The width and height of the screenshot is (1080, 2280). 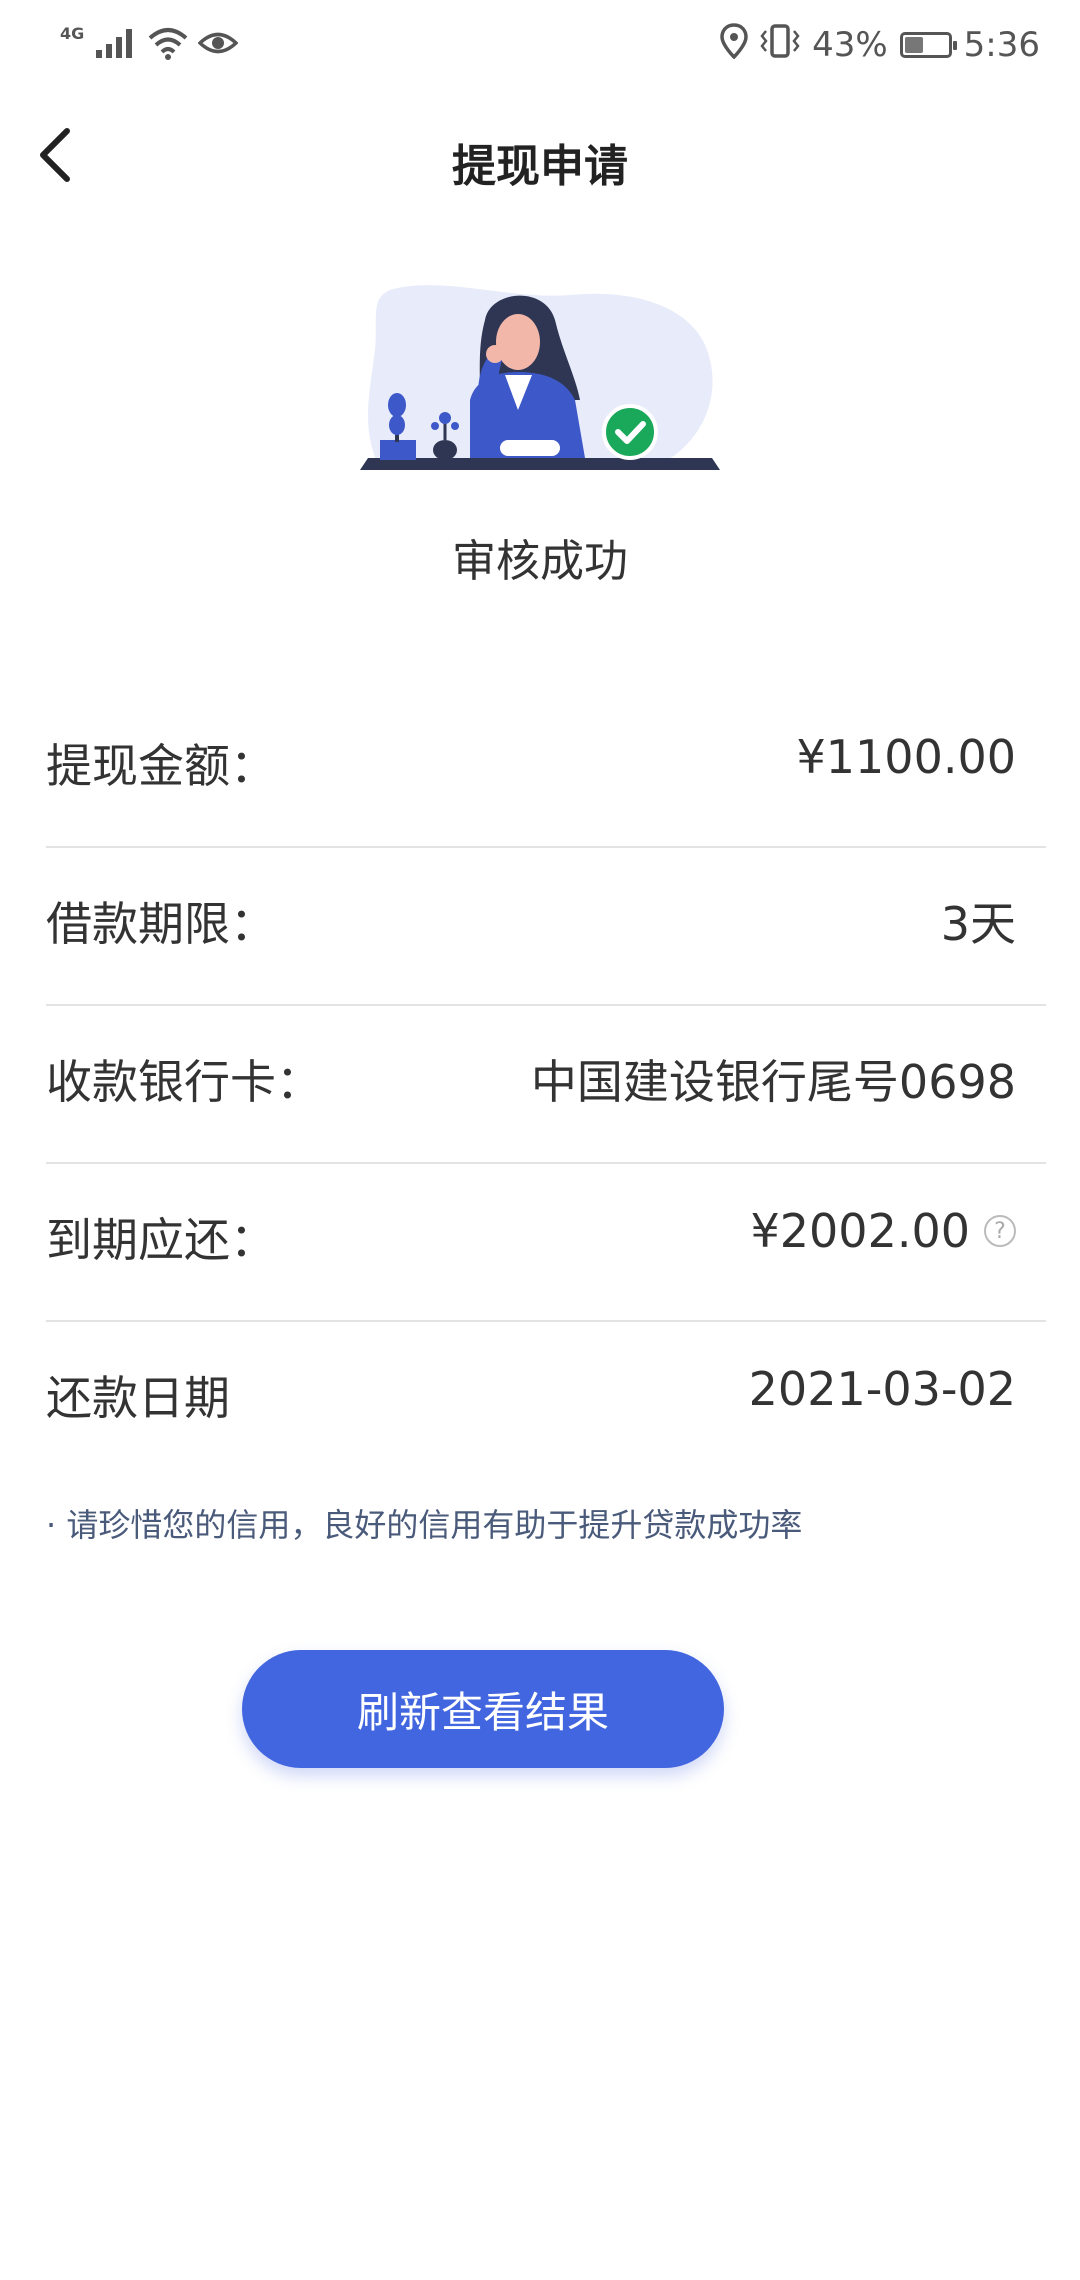 What do you see at coordinates (1001, 45) in the screenshot?
I see `clock: 5:36` at bounding box center [1001, 45].